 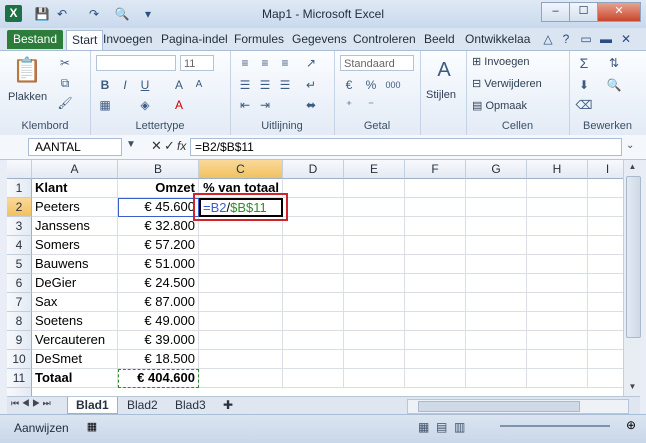 I want to click on column-header-a: A, so click(x=75, y=169).